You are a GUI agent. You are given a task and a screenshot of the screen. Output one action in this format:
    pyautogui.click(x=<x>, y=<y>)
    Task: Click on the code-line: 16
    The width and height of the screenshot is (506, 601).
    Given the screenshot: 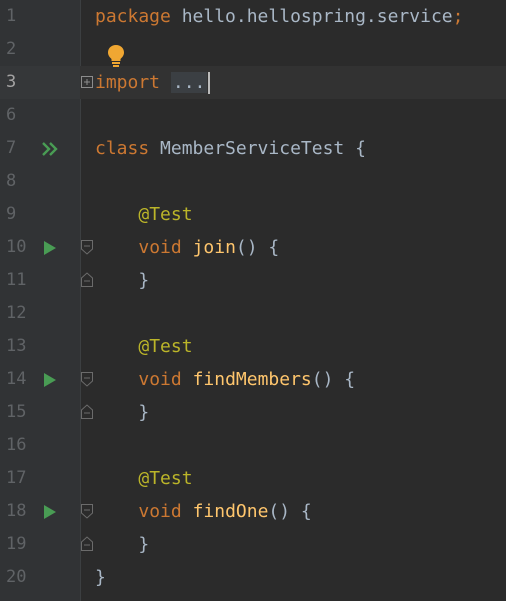 What is the action you would take?
    pyautogui.click(x=253, y=445)
    